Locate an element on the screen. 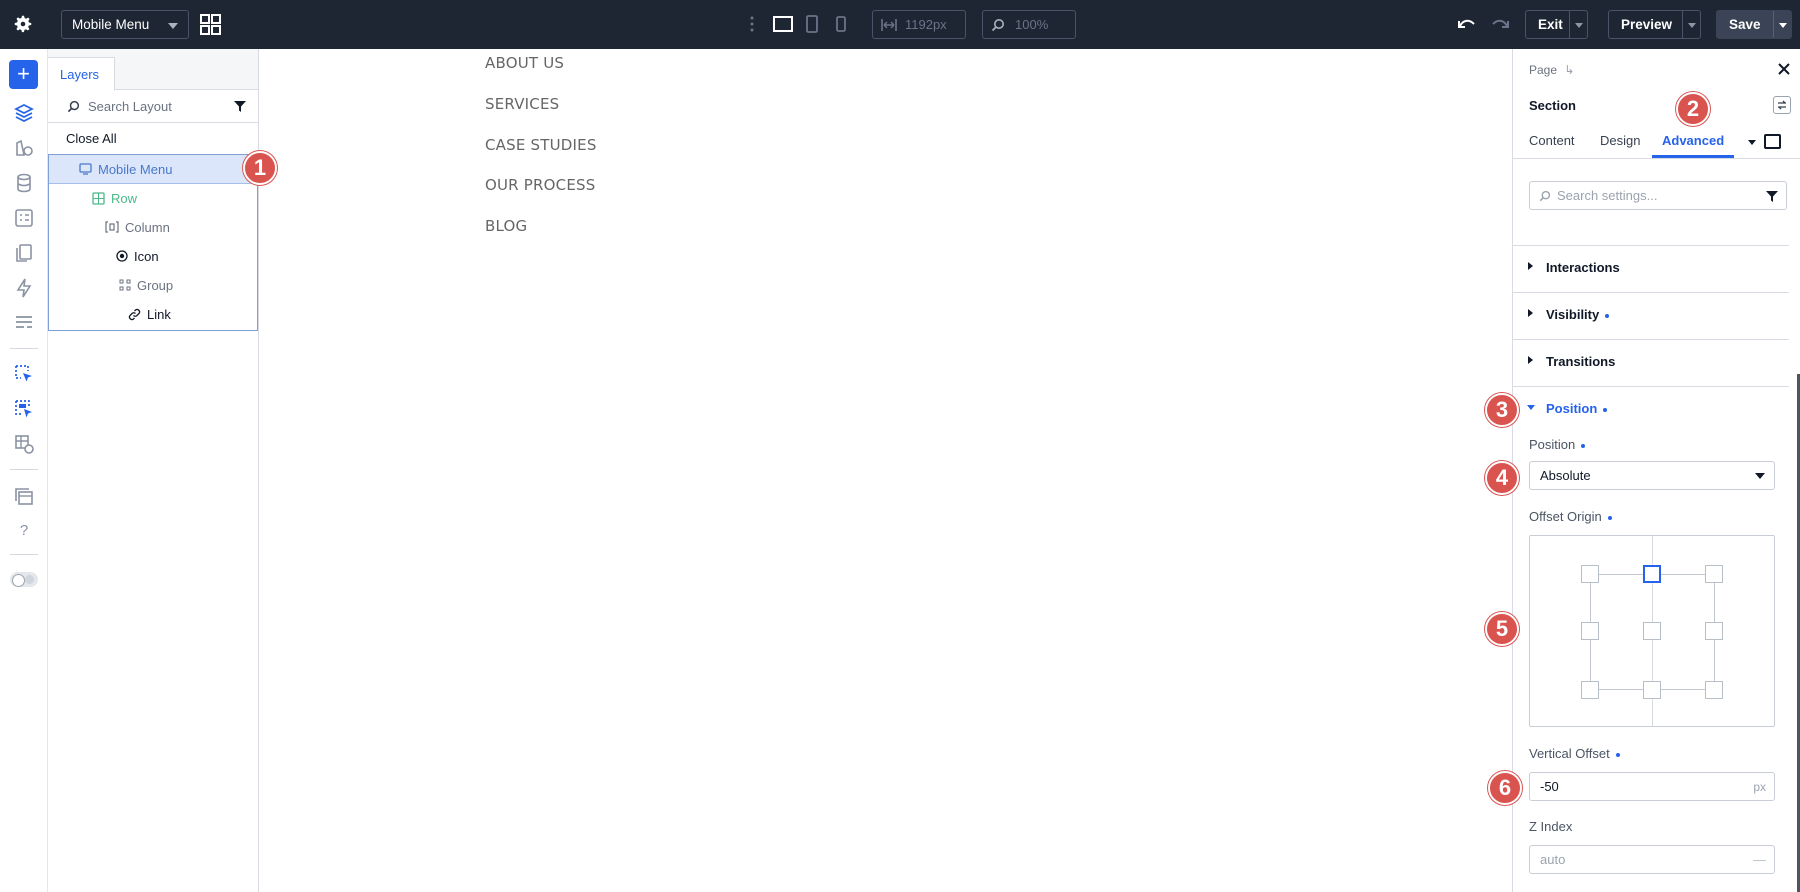 The width and height of the screenshot is (1800, 892). layer-label: Group is located at coordinates (155, 285).